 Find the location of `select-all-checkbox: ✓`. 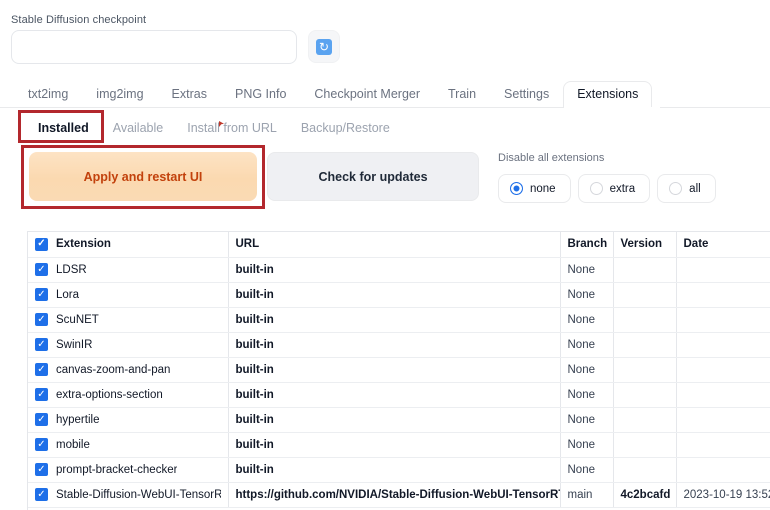

select-all-checkbox: ✓ is located at coordinates (41, 244).